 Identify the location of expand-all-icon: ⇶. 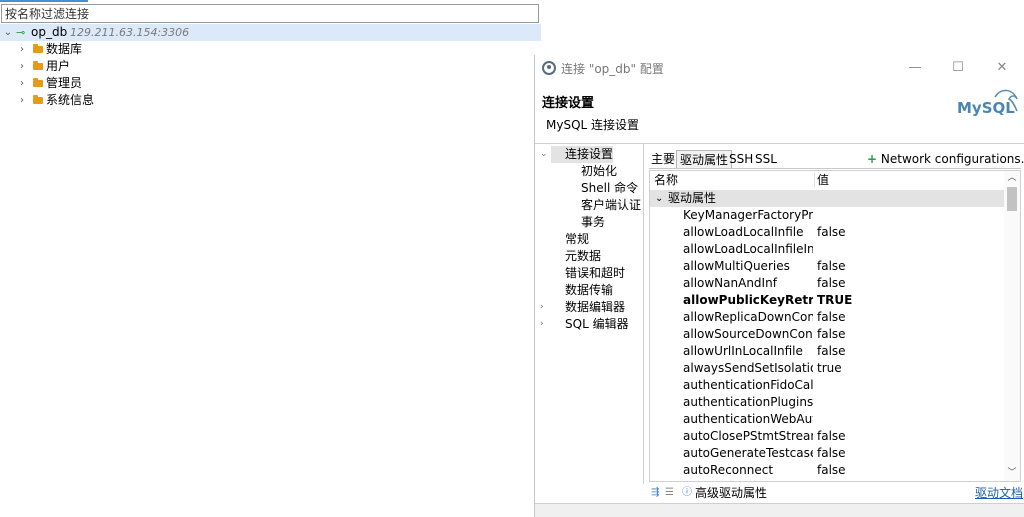
(655, 493).